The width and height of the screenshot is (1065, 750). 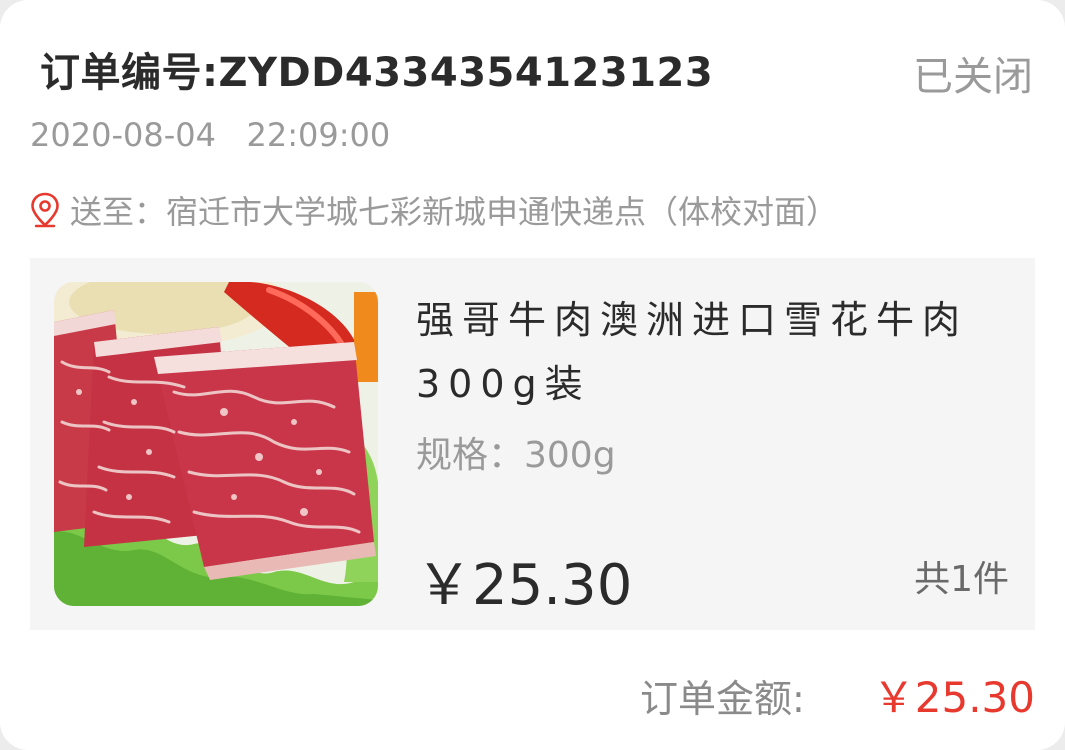 What do you see at coordinates (961, 579) in the screenshot?
I see `product-quantity: 共1件` at bounding box center [961, 579].